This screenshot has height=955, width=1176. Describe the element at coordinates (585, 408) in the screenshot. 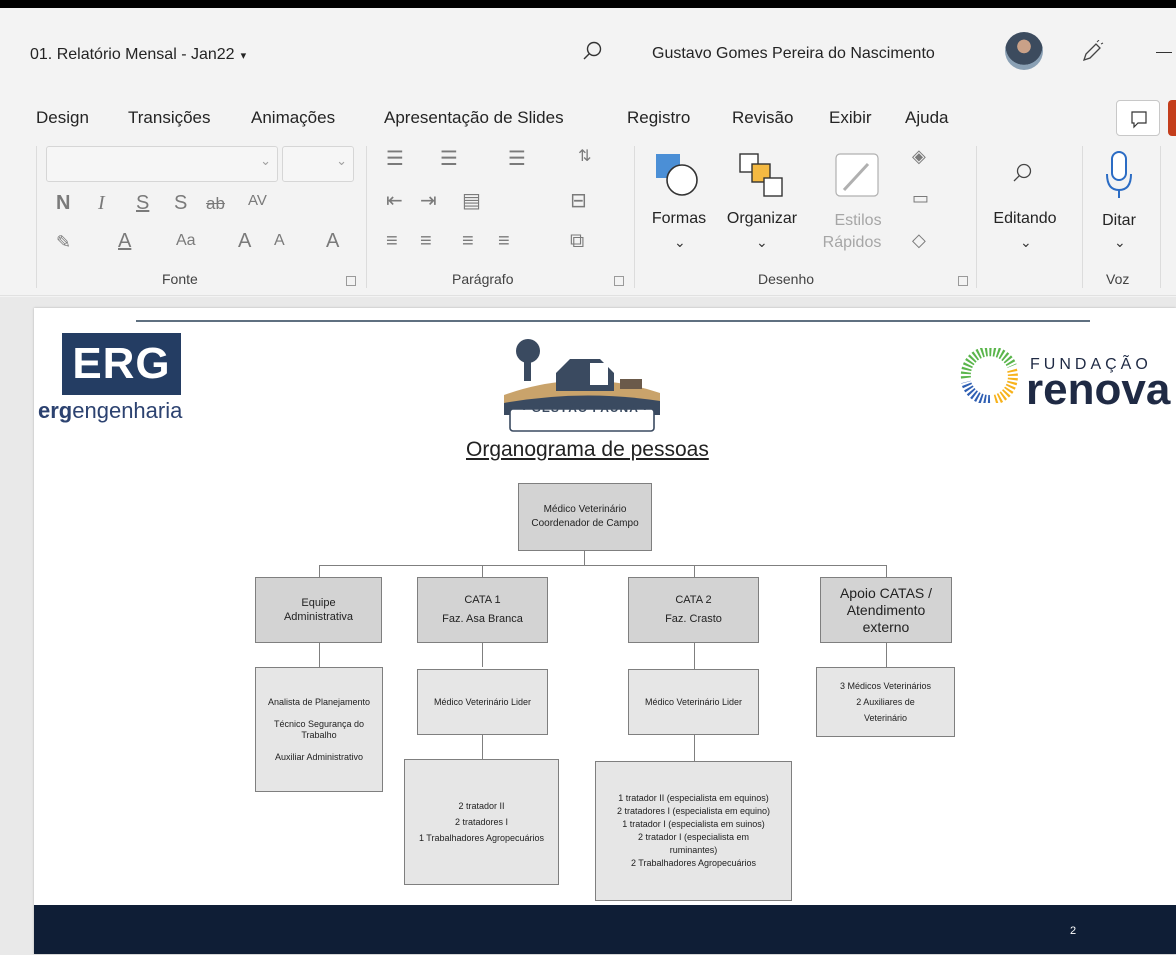

I see `gestao-fauna-text: • GESTÃO FAUNA •` at that location.